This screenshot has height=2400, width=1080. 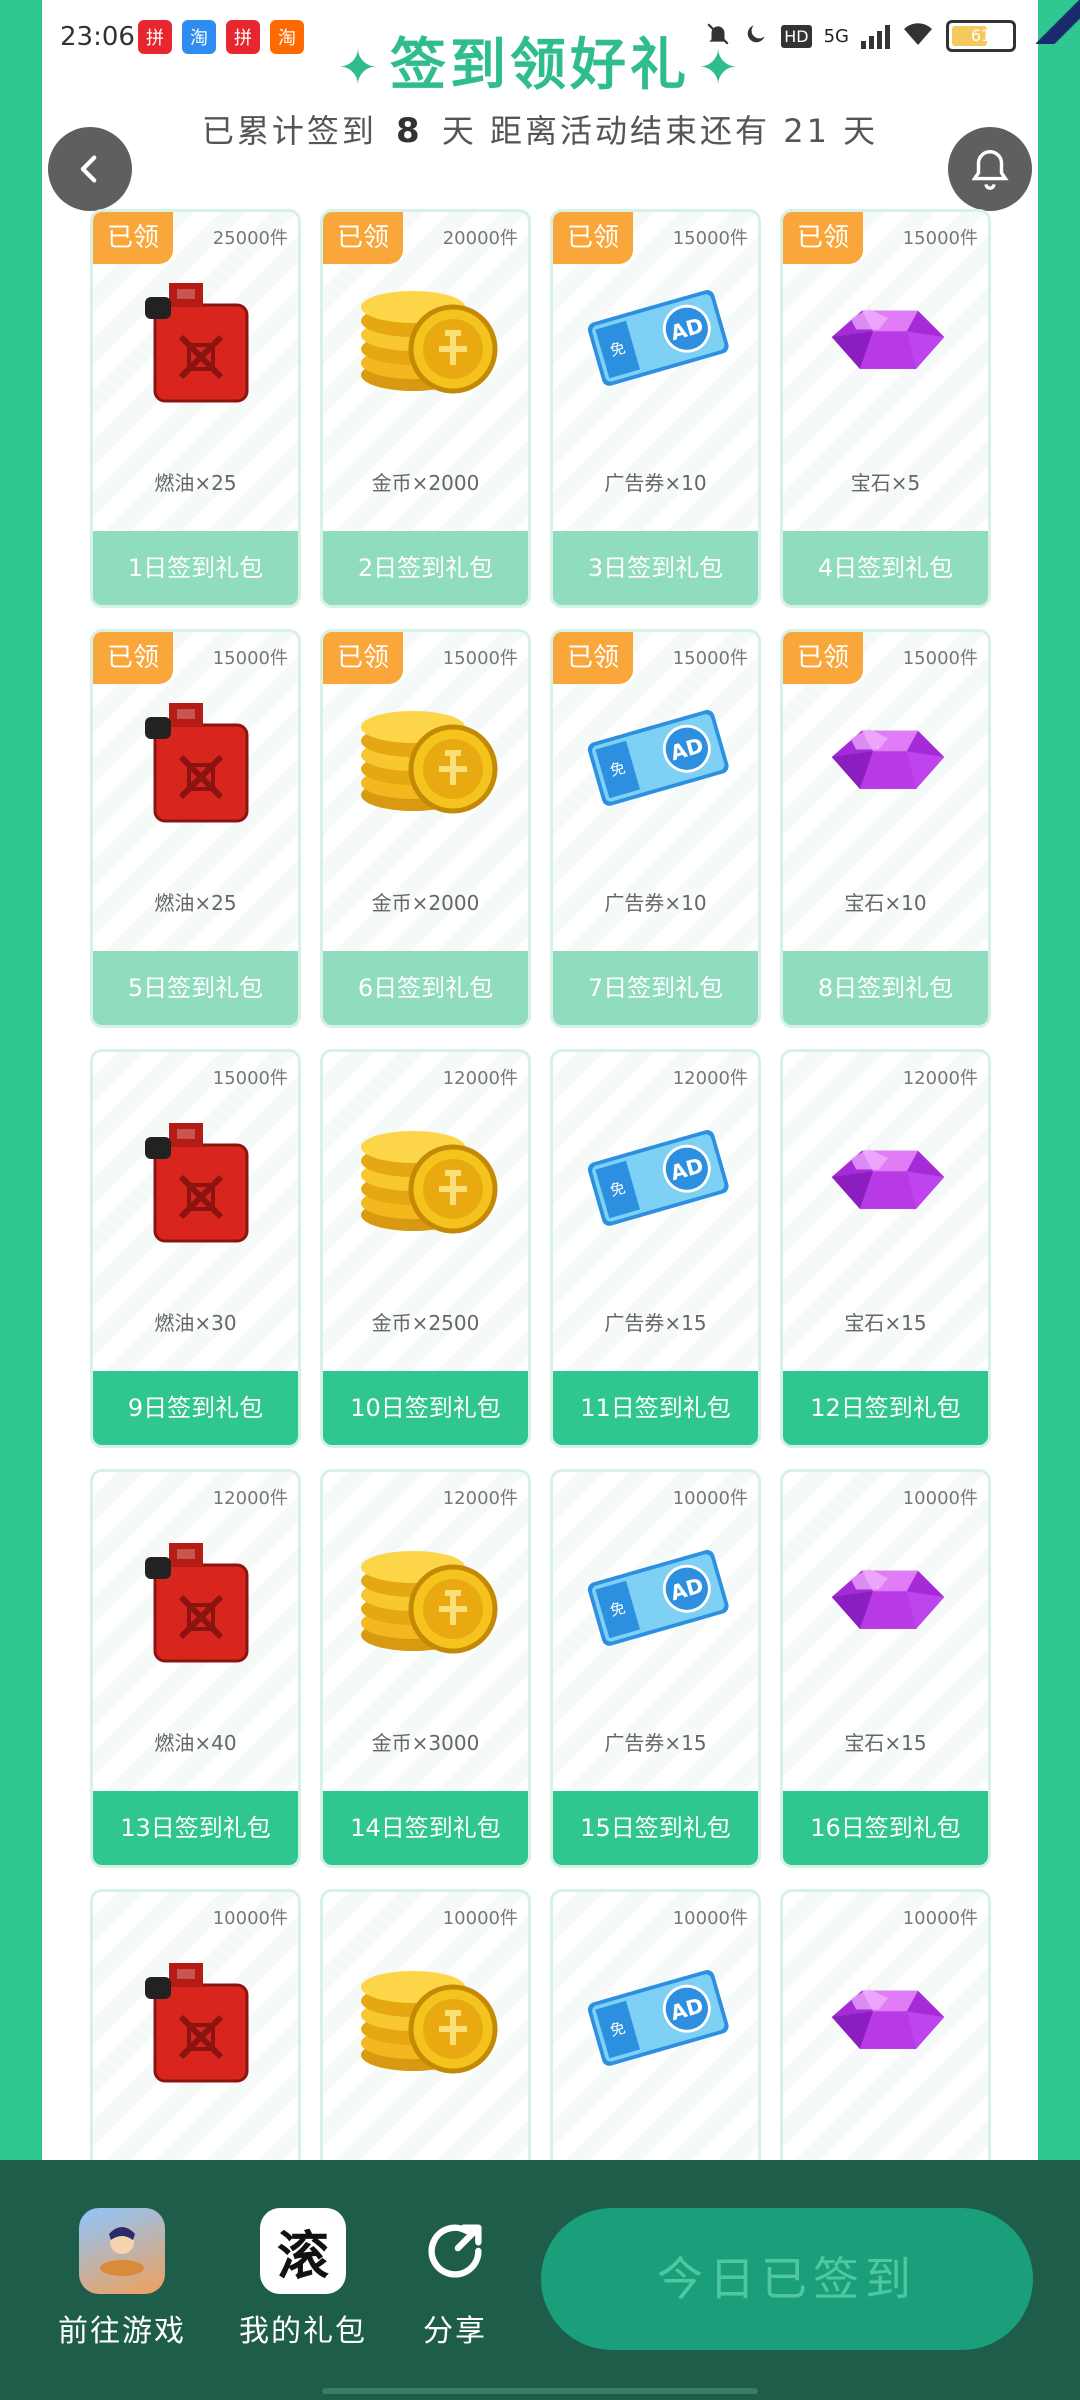 What do you see at coordinates (122, 2251) in the screenshot?
I see `game-app-icon` at bounding box center [122, 2251].